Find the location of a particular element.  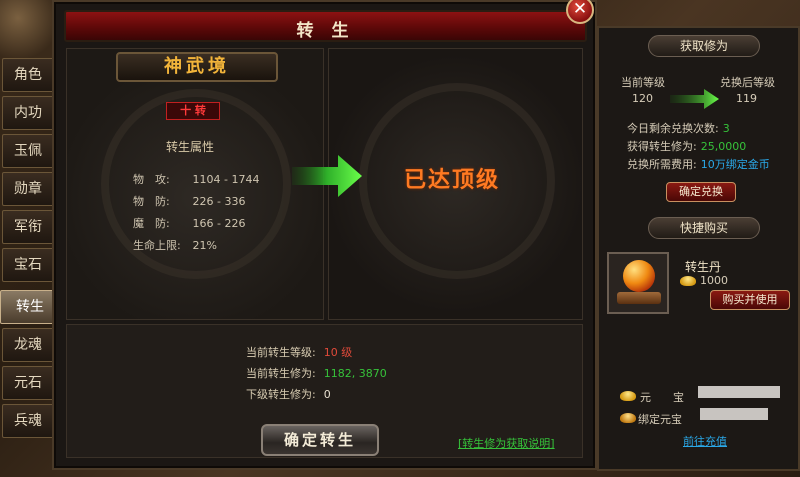

green-arrow-icon is located at coordinates (327, 176).